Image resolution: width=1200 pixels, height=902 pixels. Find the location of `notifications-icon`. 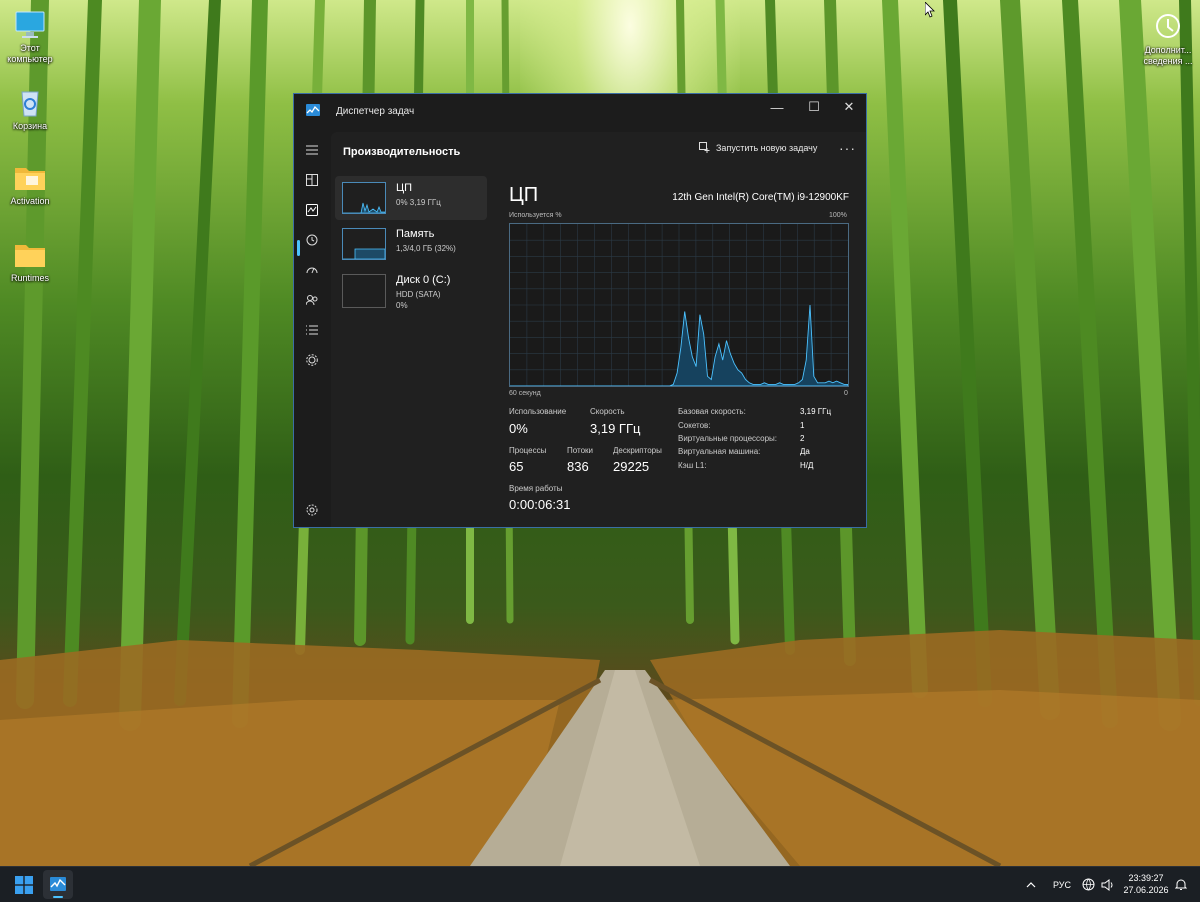

notifications-icon is located at coordinates (1181, 884).